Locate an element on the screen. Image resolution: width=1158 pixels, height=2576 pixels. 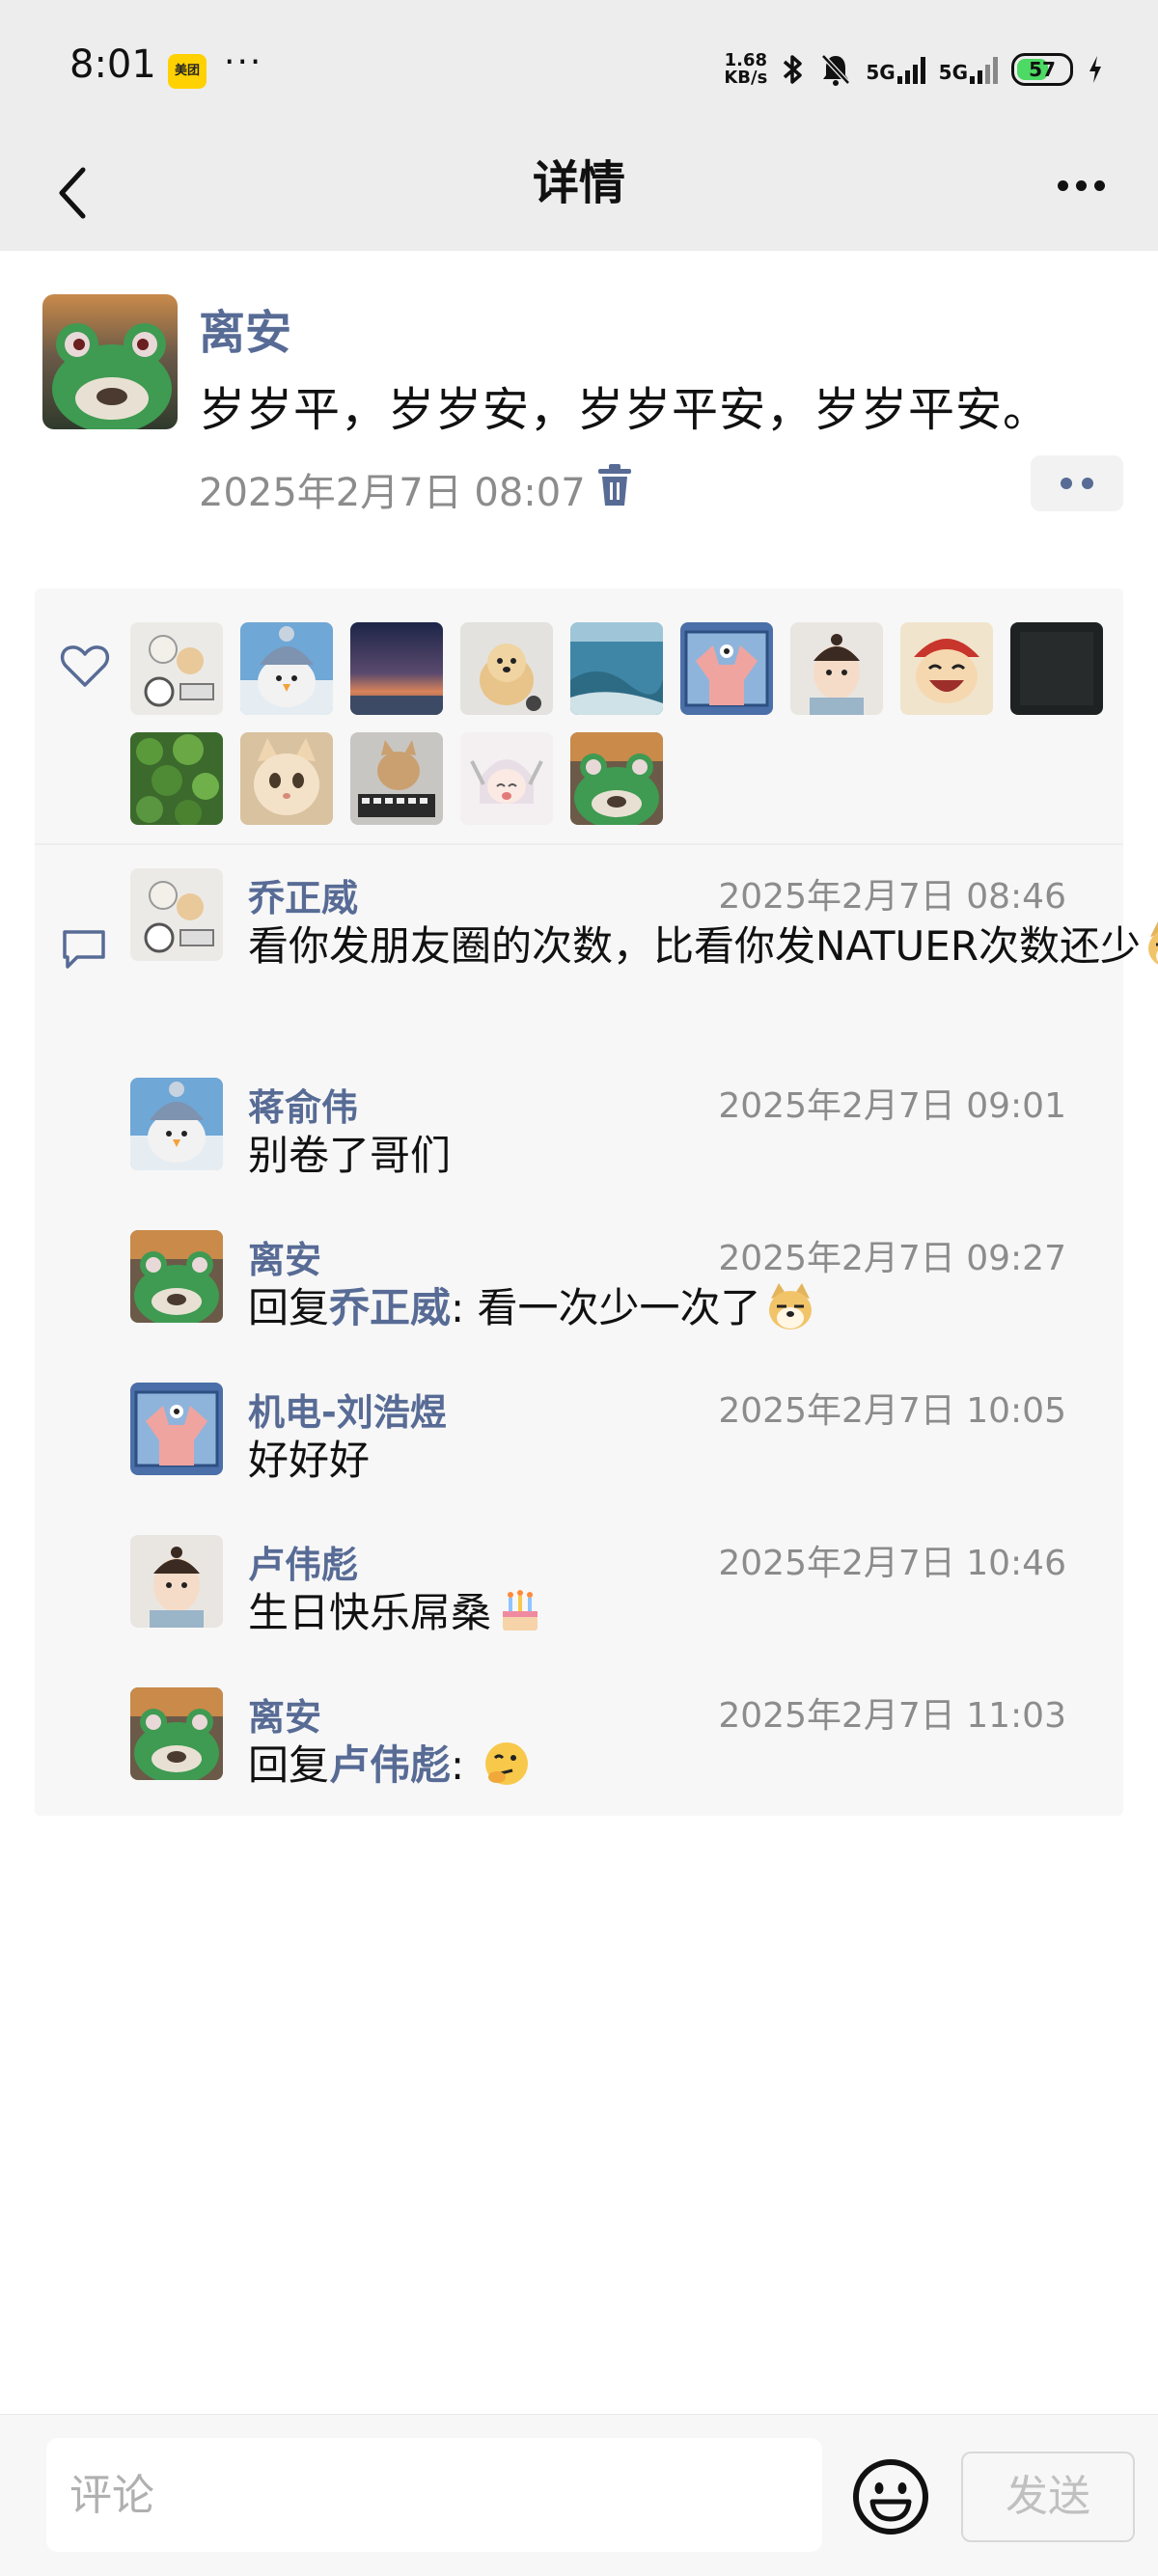
comment-text: 回复卢伟彪: is located at coordinates (703, 1766).